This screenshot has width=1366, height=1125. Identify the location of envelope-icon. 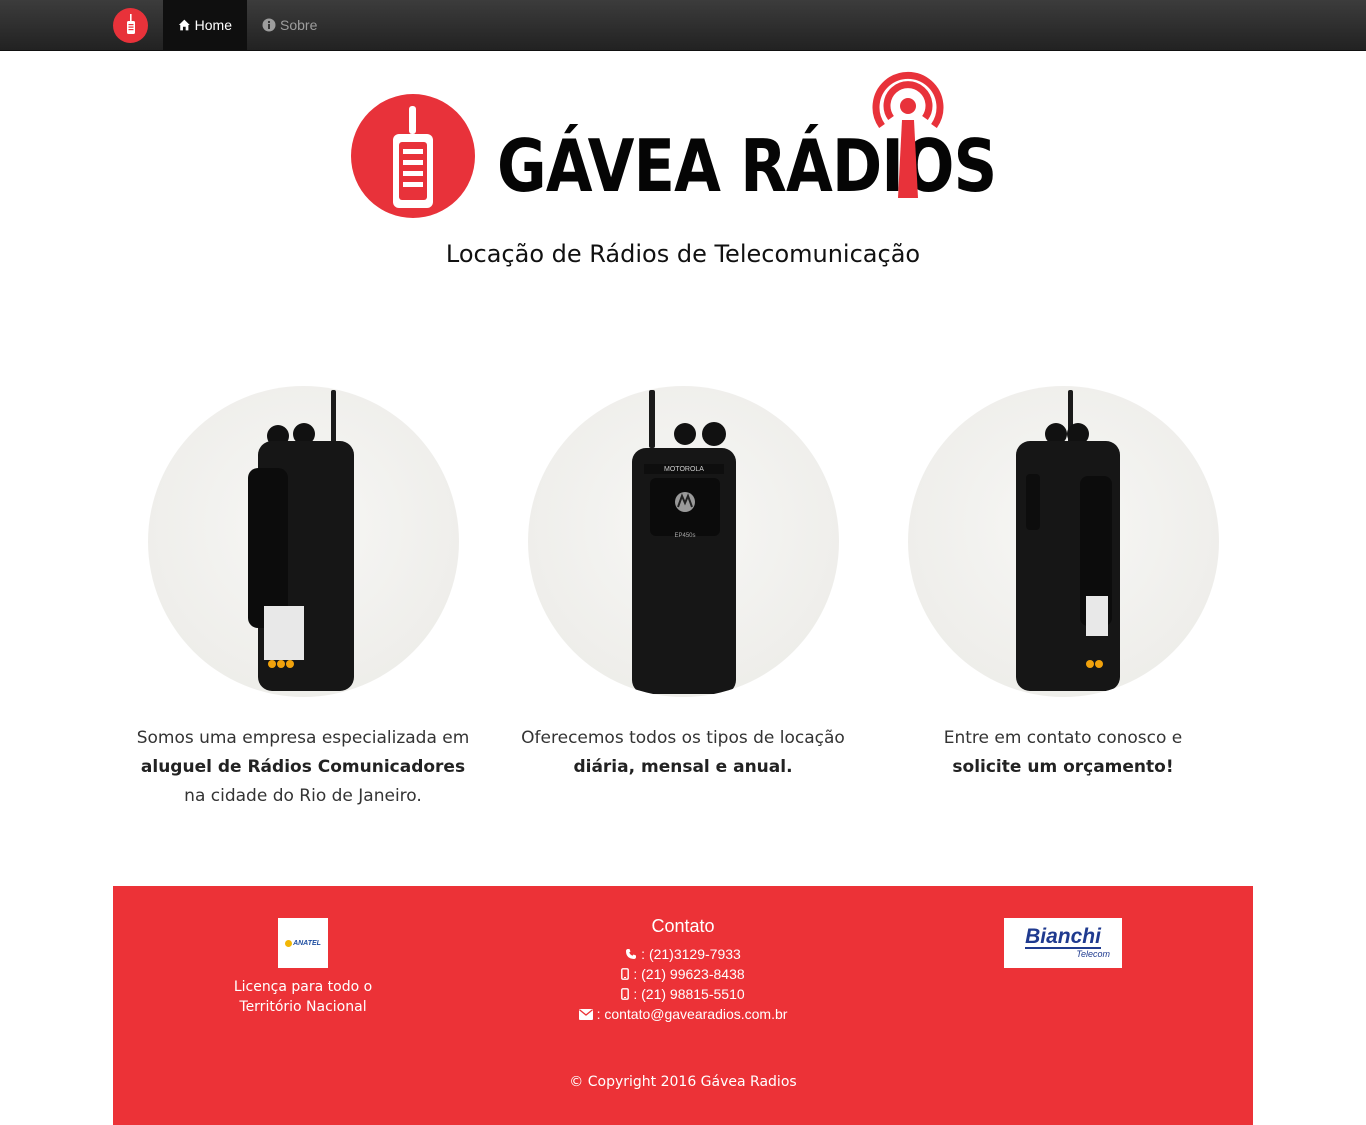
(585, 1014).